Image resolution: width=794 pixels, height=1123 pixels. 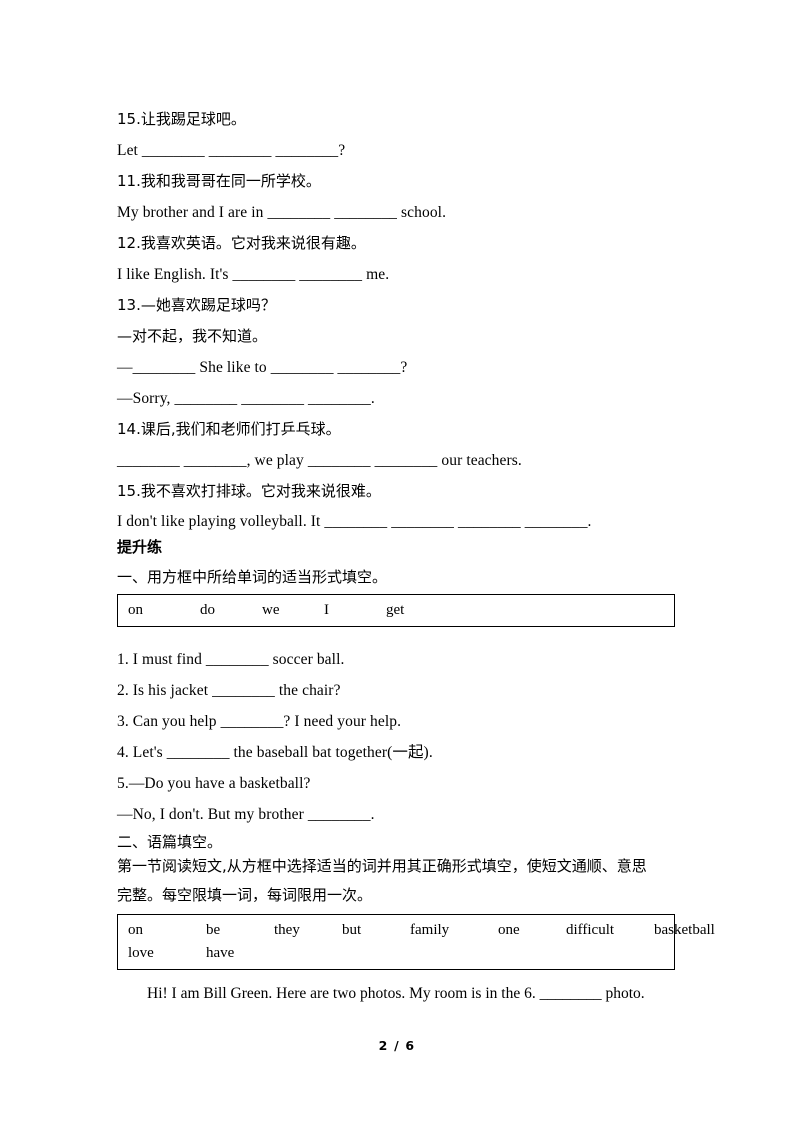 What do you see at coordinates (417, 610) in the screenshot?
I see `word-bank-item: get` at bounding box center [417, 610].